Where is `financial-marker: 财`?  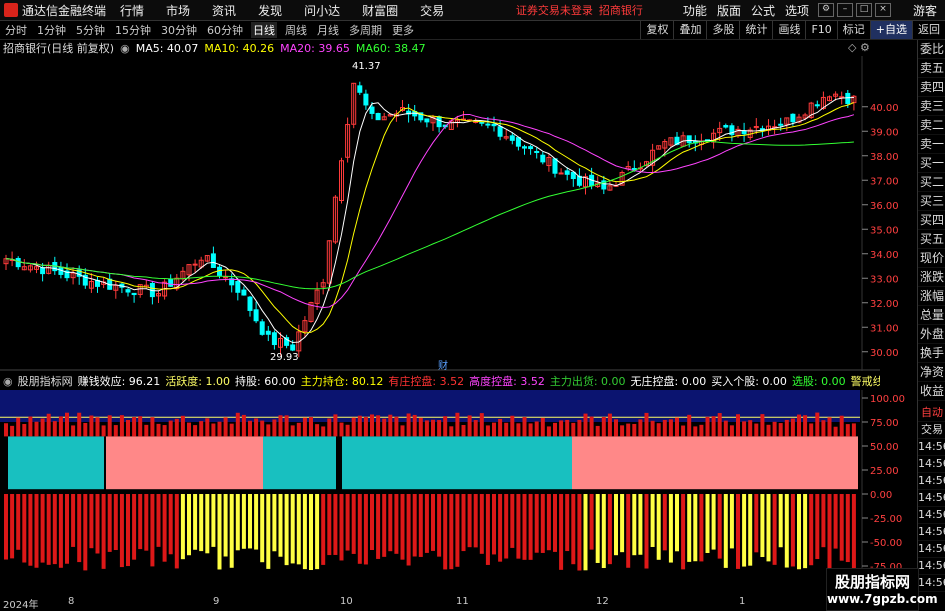 financial-marker: 财 is located at coordinates (443, 365).